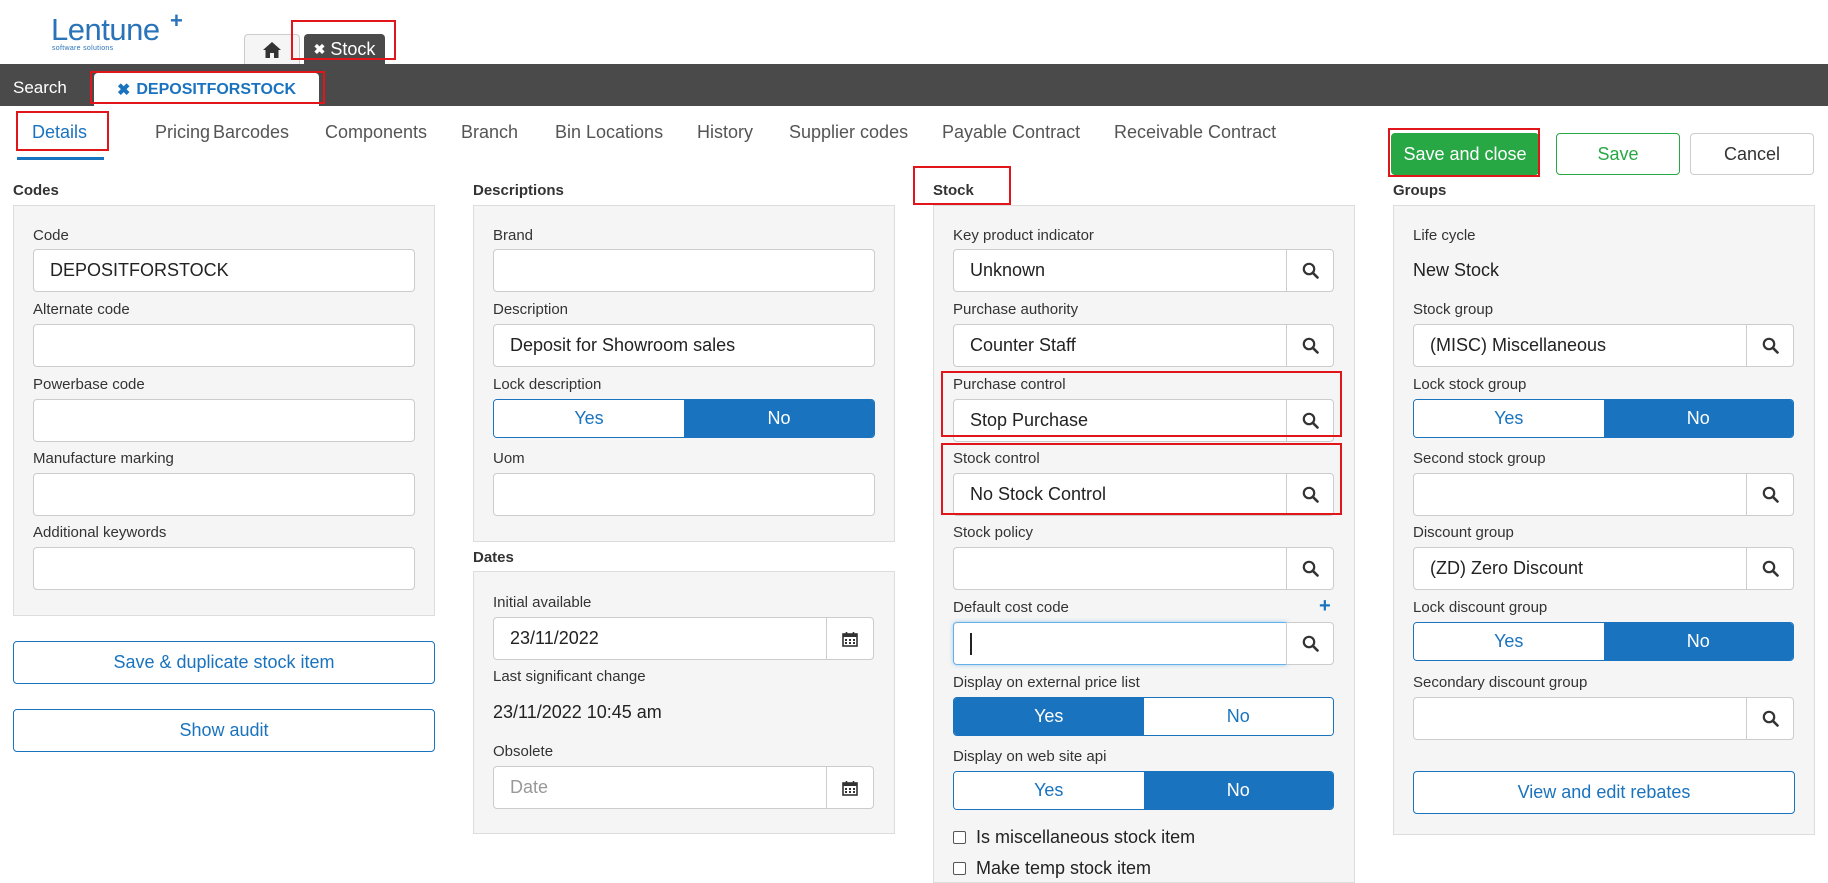  I want to click on temp-stock-checkbox-row: Make temp stock item, so click(1052, 868).